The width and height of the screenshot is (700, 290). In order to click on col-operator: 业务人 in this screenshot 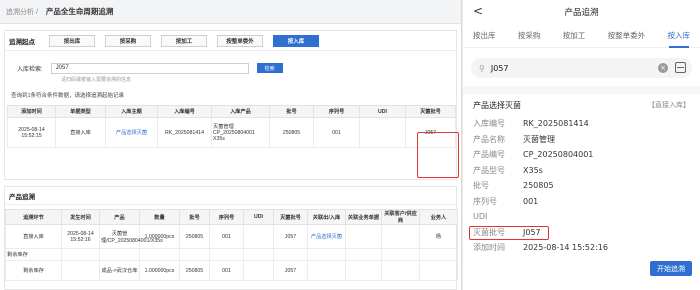, I will do `click(438, 217)`.